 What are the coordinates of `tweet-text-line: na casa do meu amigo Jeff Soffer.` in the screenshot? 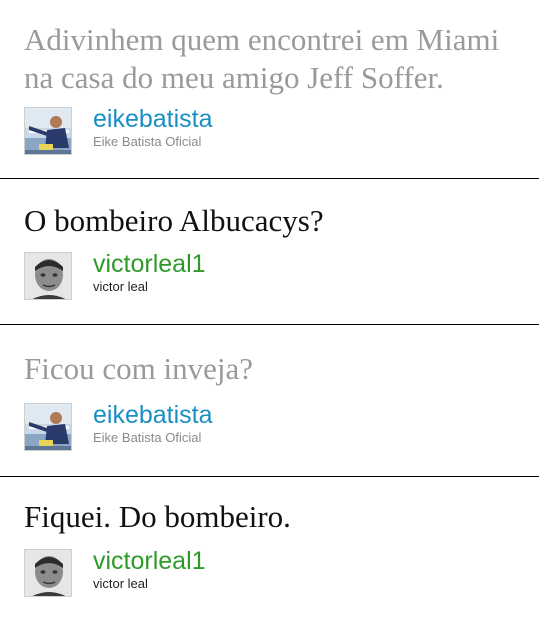 It's located at (234, 77).